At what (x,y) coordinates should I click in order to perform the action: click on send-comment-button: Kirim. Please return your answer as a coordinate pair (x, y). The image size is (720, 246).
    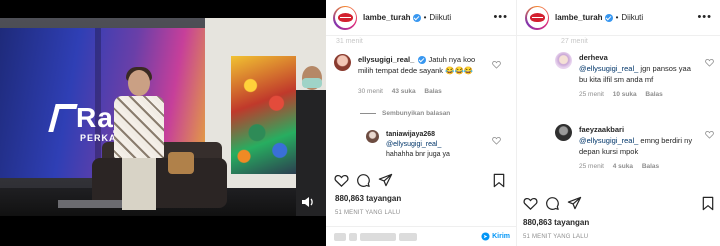
    Looking at the image, I should click on (495, 236).